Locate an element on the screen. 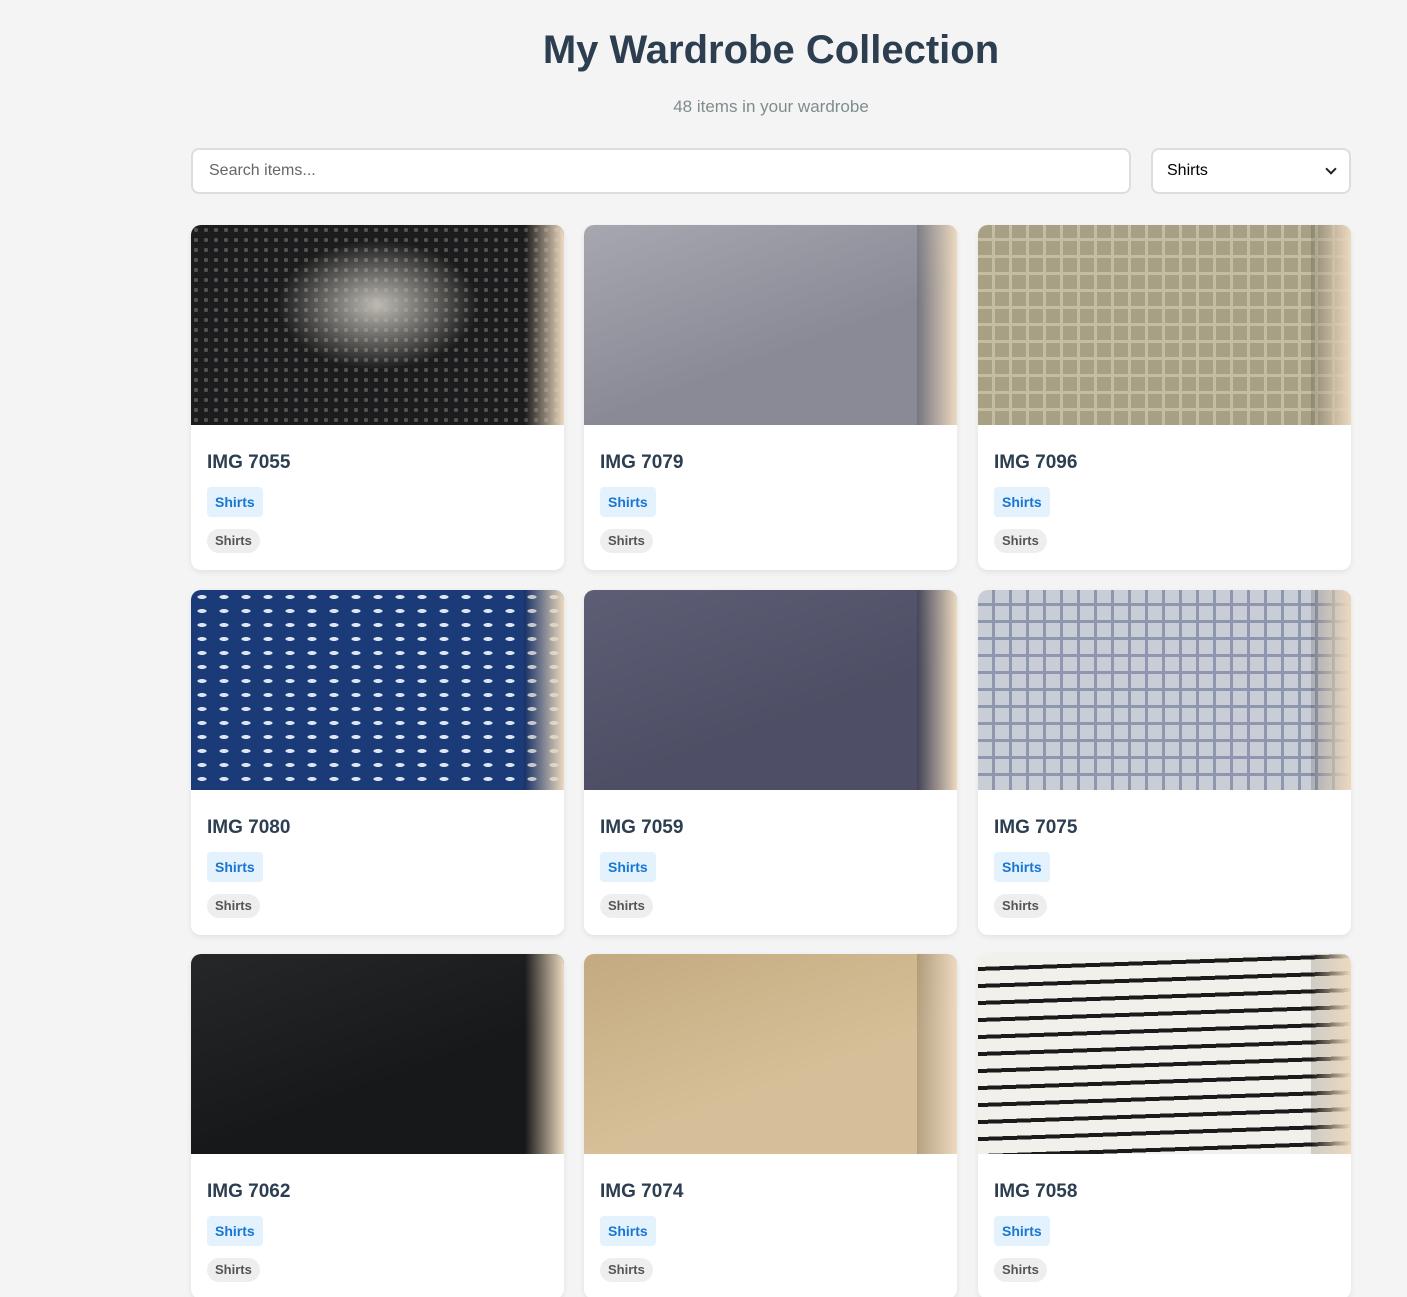 The height and width of the screenshot is (1297, 1407). item-count: 48 items in your wardrobe is located at coordinates (771, 106).